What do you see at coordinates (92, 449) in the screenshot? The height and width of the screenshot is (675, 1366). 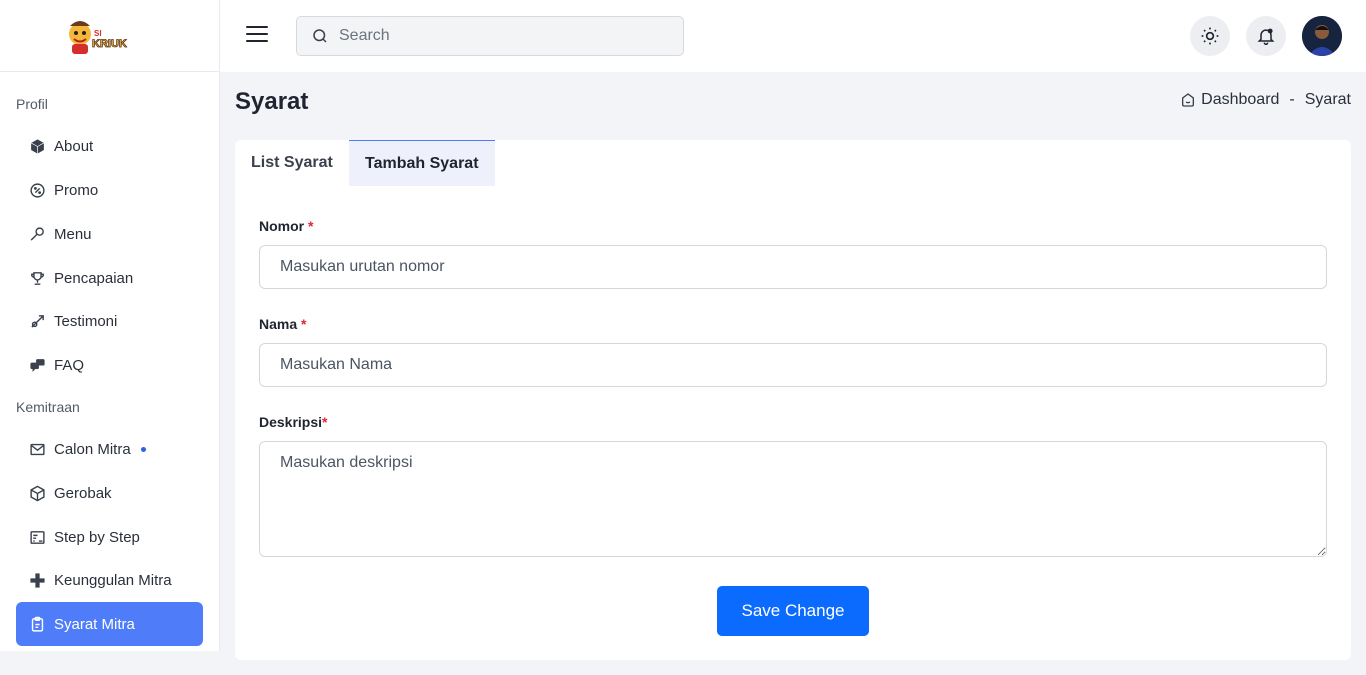 I see `sidebar-item-label: Calon Mitra` at bounding box center [92, 449].